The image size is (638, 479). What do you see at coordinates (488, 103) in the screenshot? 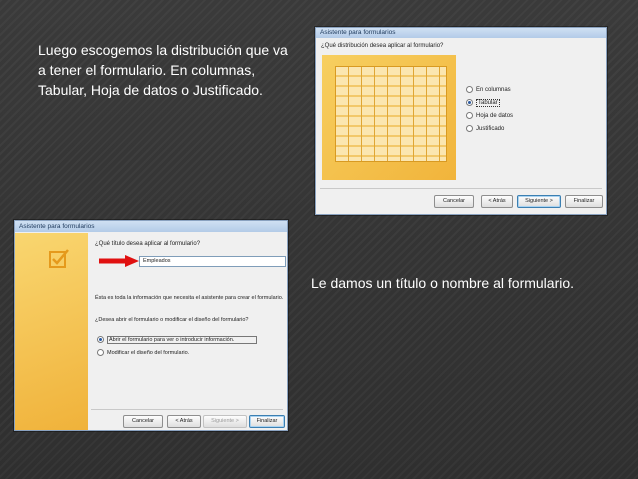
I see `layout-option-label: Tabular` at bounding box center [488, 103].